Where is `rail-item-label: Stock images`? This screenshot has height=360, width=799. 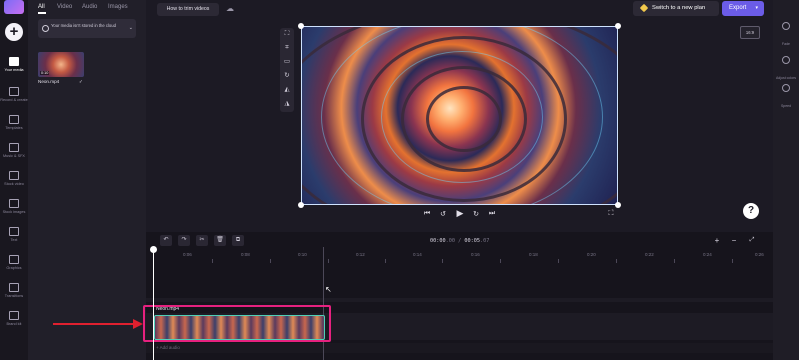 rail-item-label: Stock images is located at coordinates (14, 212).